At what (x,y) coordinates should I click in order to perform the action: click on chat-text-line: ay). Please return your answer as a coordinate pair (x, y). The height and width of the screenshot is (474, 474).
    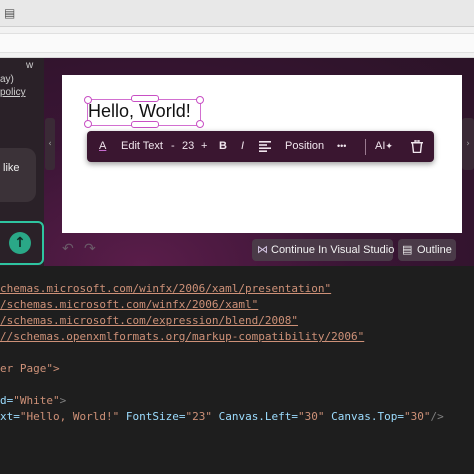
    Looking at the image, I should click on (7, 79).